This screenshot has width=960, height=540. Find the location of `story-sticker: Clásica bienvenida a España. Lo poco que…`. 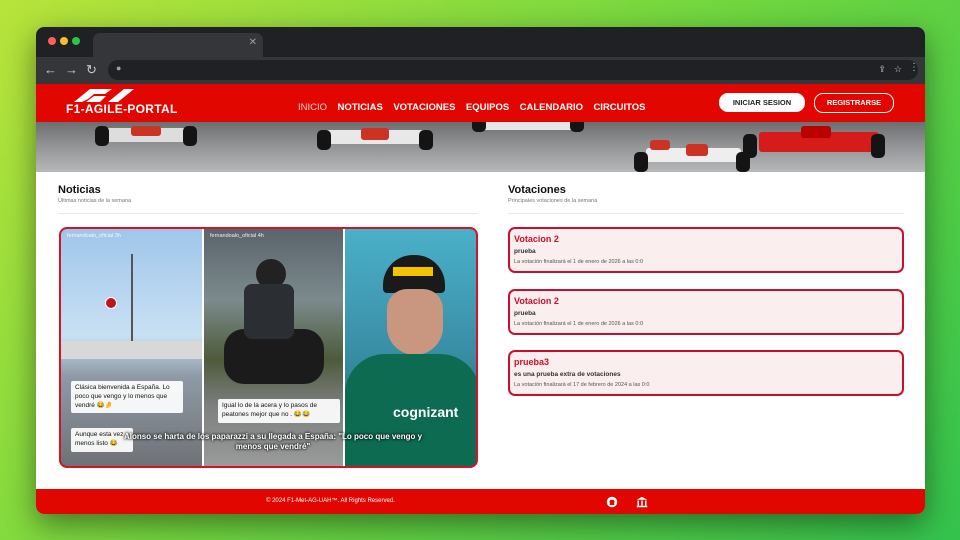

story-sticker: Clásica bienvenida a España. Lo poco que… is located at coordinates (127, 397).